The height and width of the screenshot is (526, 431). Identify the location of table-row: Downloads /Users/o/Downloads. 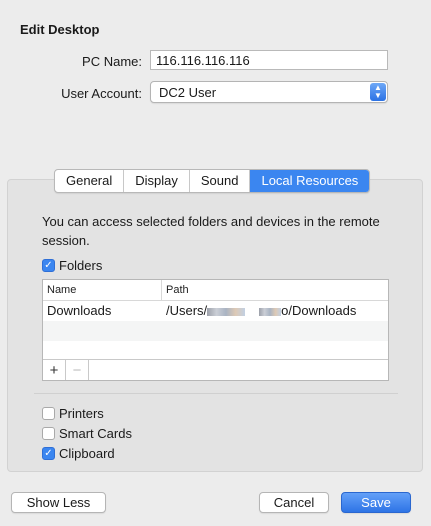
(215, 311).